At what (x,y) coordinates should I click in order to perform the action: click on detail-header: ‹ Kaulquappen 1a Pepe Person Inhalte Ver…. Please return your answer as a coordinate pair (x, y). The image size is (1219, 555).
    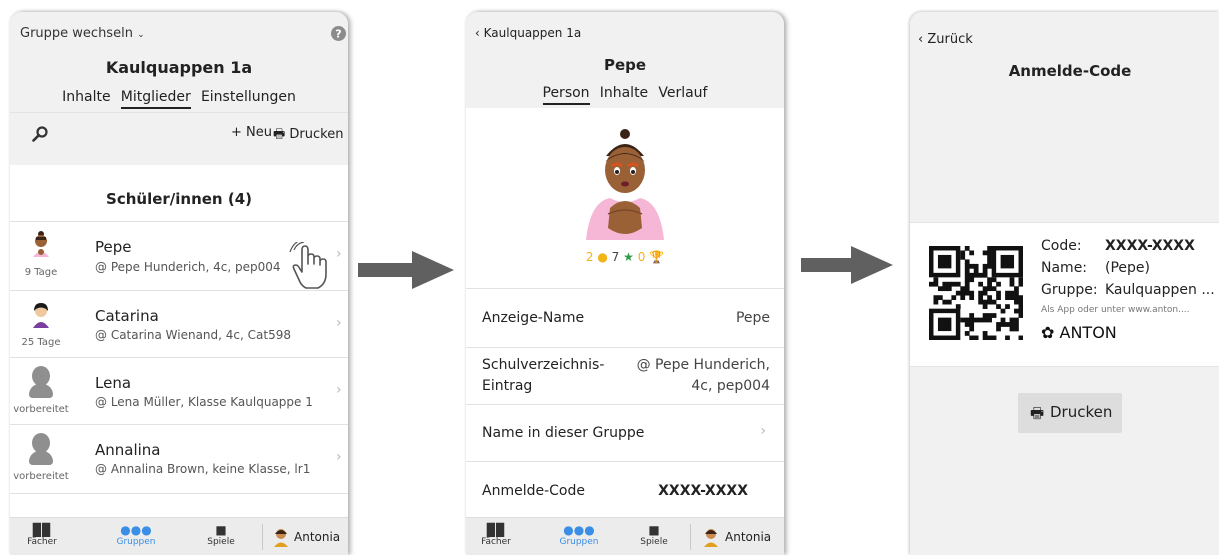
    Looking at the image, I should click on (625, 60).